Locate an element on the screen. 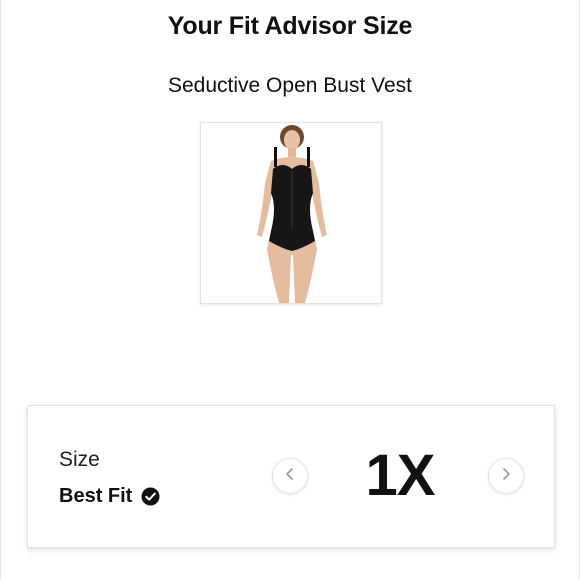 The image size is (580, 580). best-fit-label: Best Fit is located at coordinates (96, 496).